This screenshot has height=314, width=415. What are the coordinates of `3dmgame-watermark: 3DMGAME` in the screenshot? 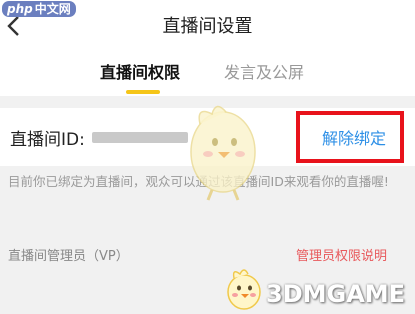 It's located at (336, 294).